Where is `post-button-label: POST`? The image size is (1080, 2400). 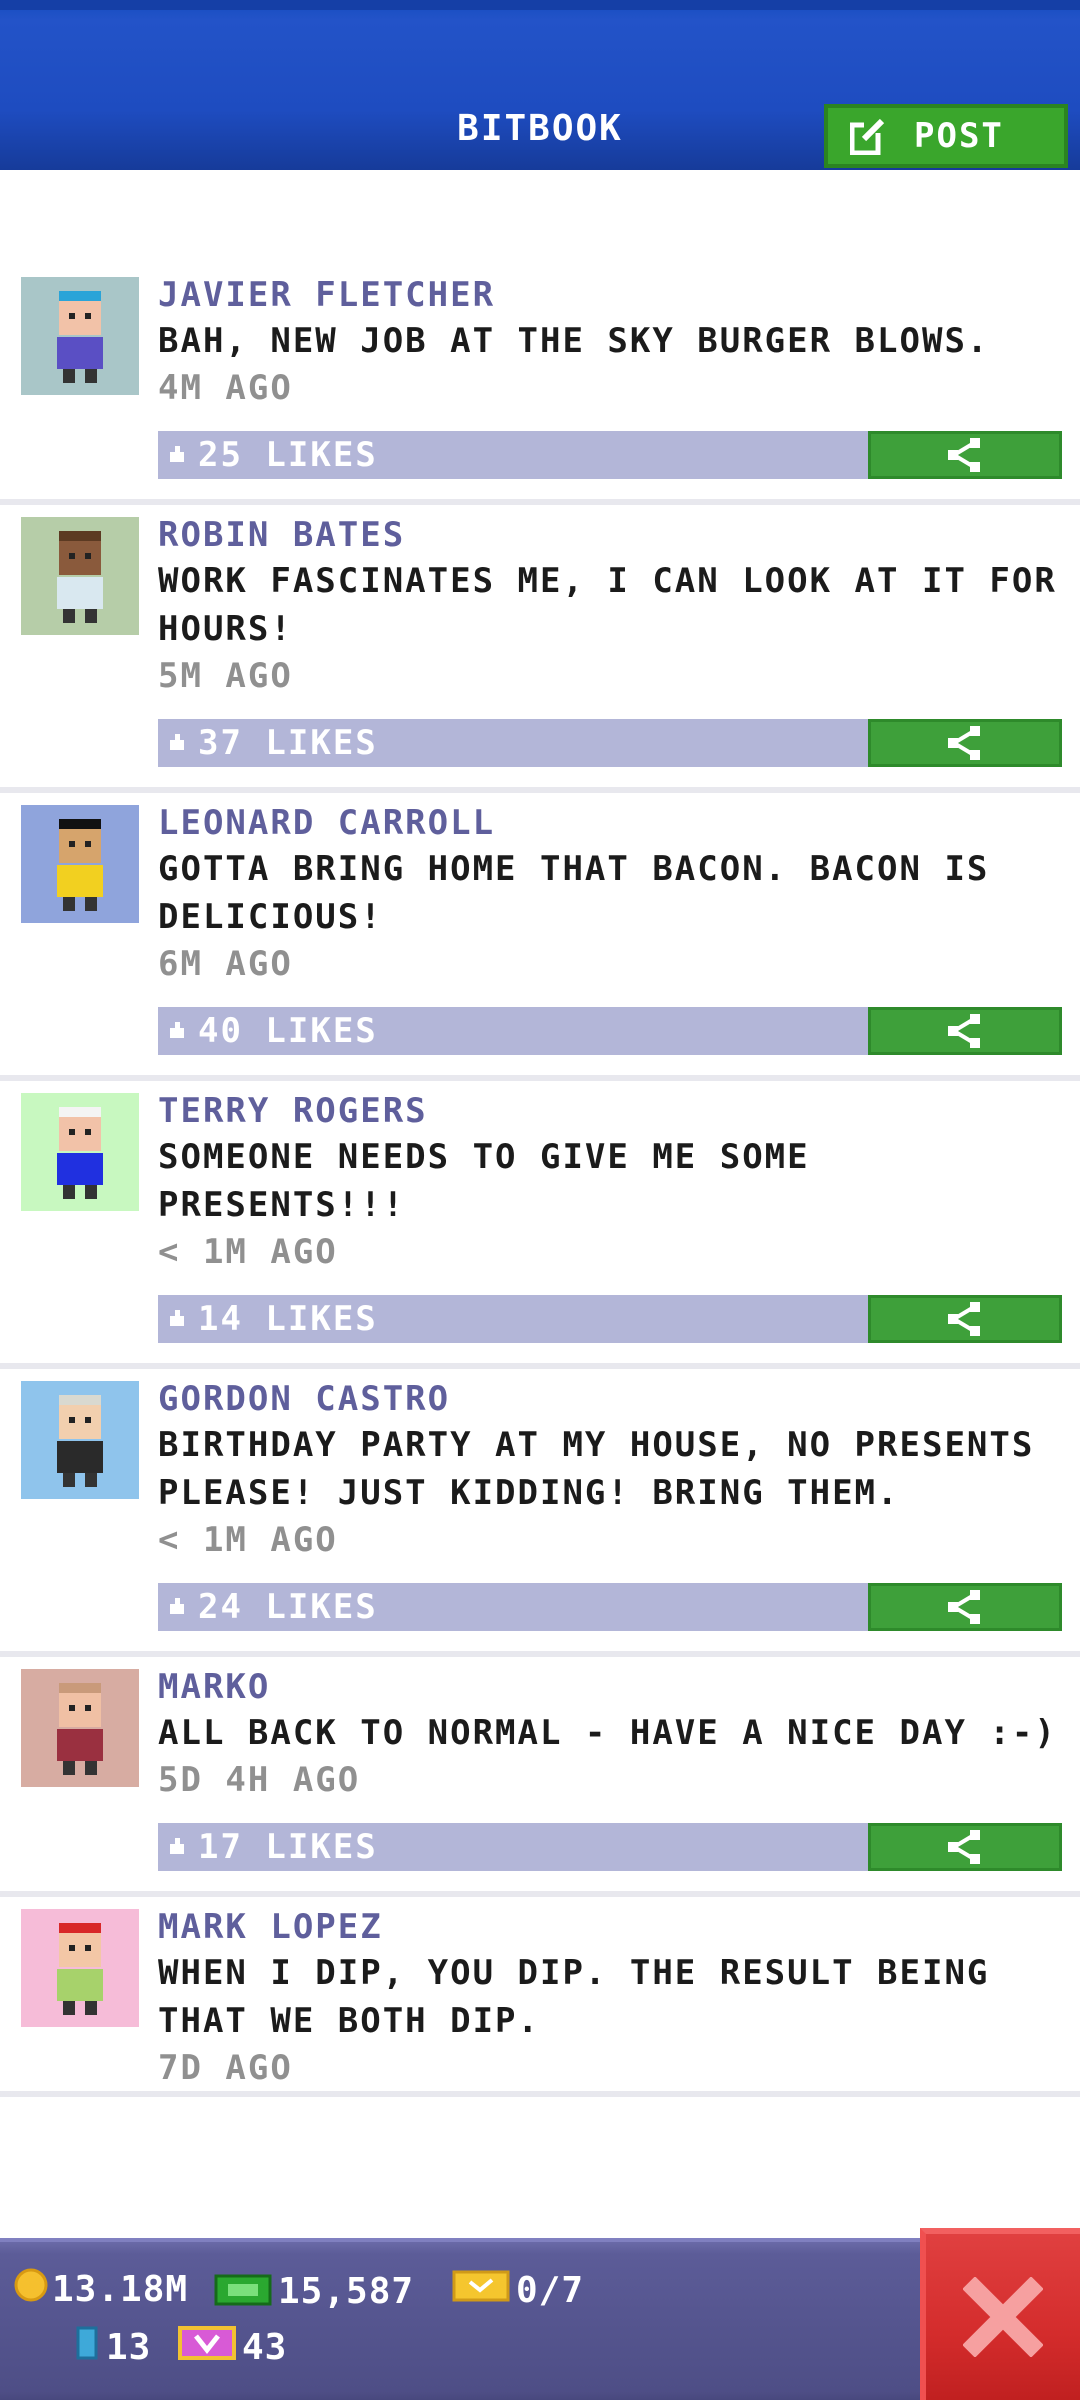 post-button-label: POST is located at coordinates (959, 136).